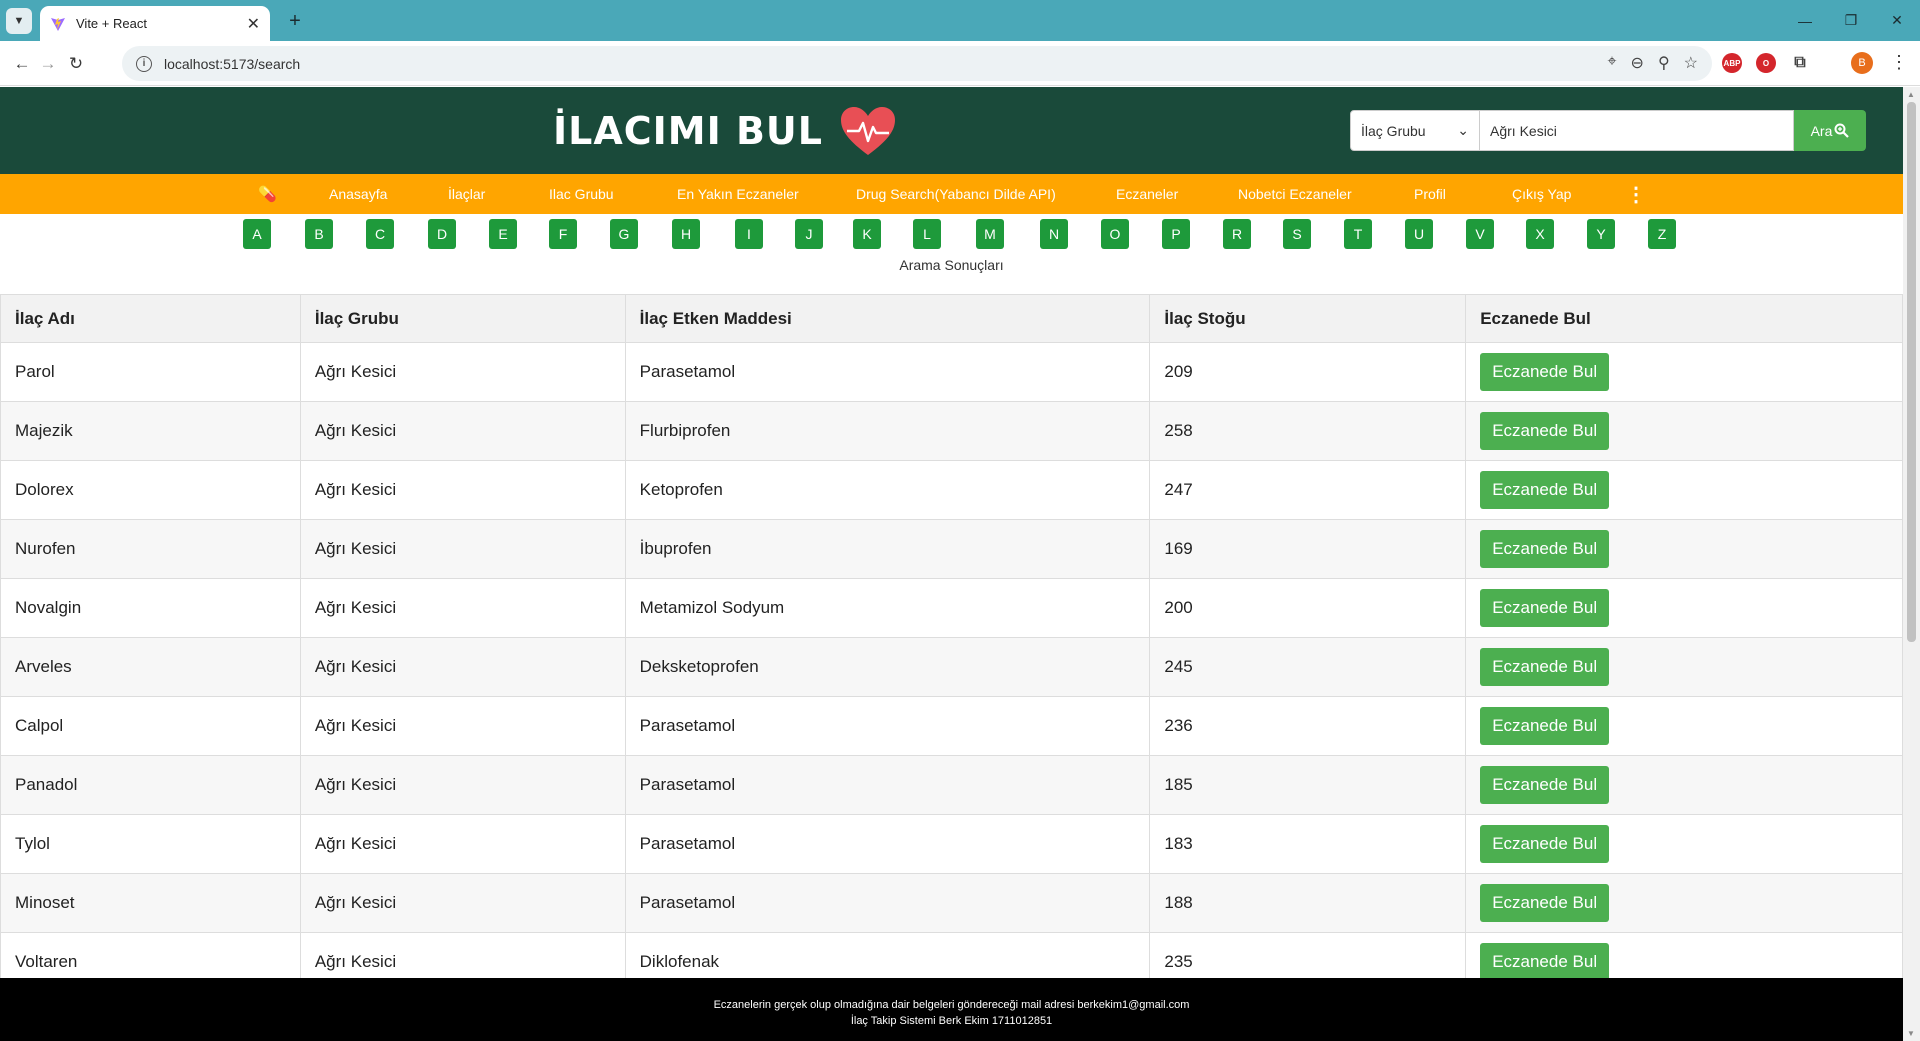 This screenshot has width=1920, height=1041. I want to click on reload-icon: ↻, so click(76, 64).